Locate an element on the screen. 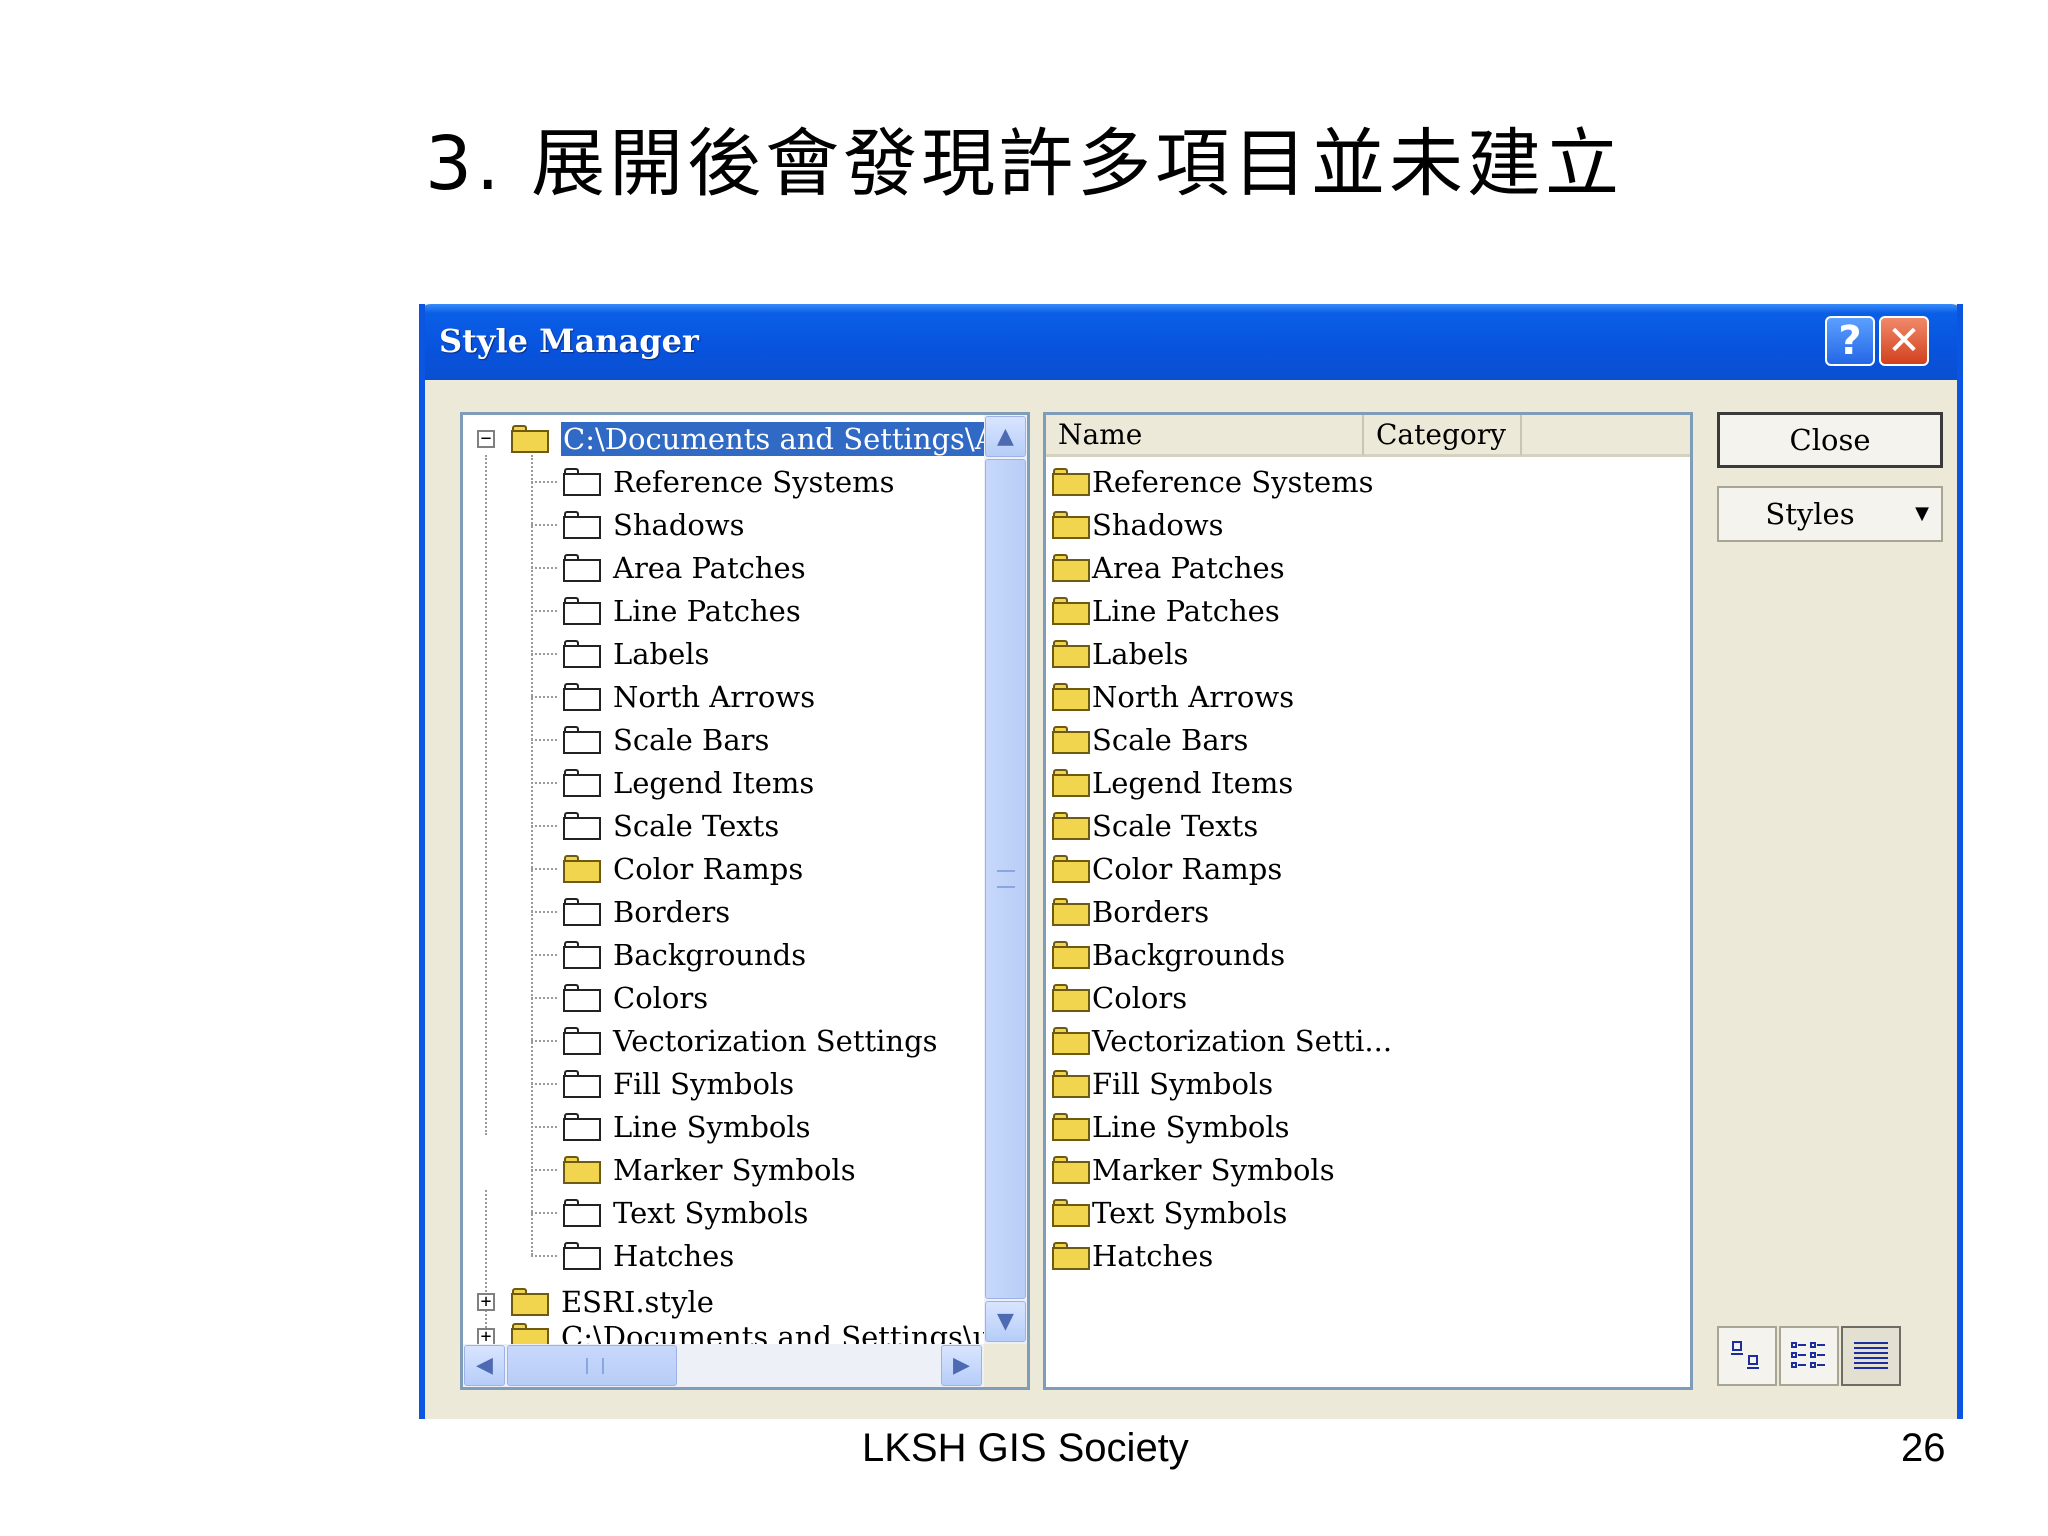  column-header-name: Name is located at coordinates (1205, 436).